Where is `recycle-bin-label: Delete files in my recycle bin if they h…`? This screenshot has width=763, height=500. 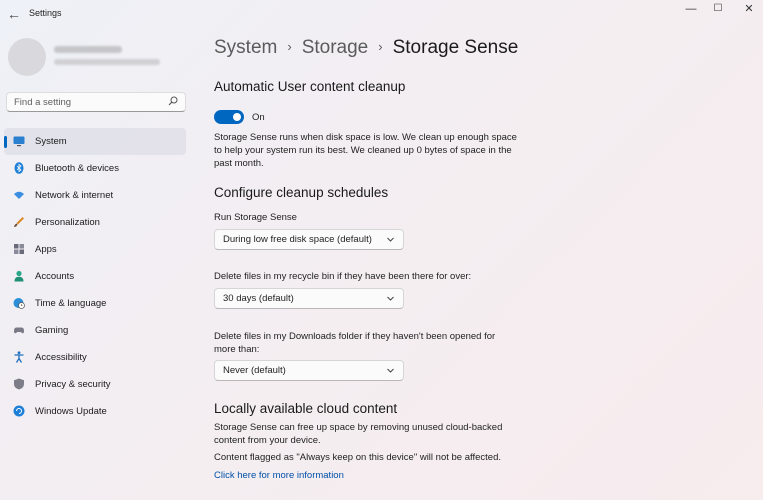 recycle-bin-label: Delete files in my recycle bin if they h… is located at coordinates (343, 276).